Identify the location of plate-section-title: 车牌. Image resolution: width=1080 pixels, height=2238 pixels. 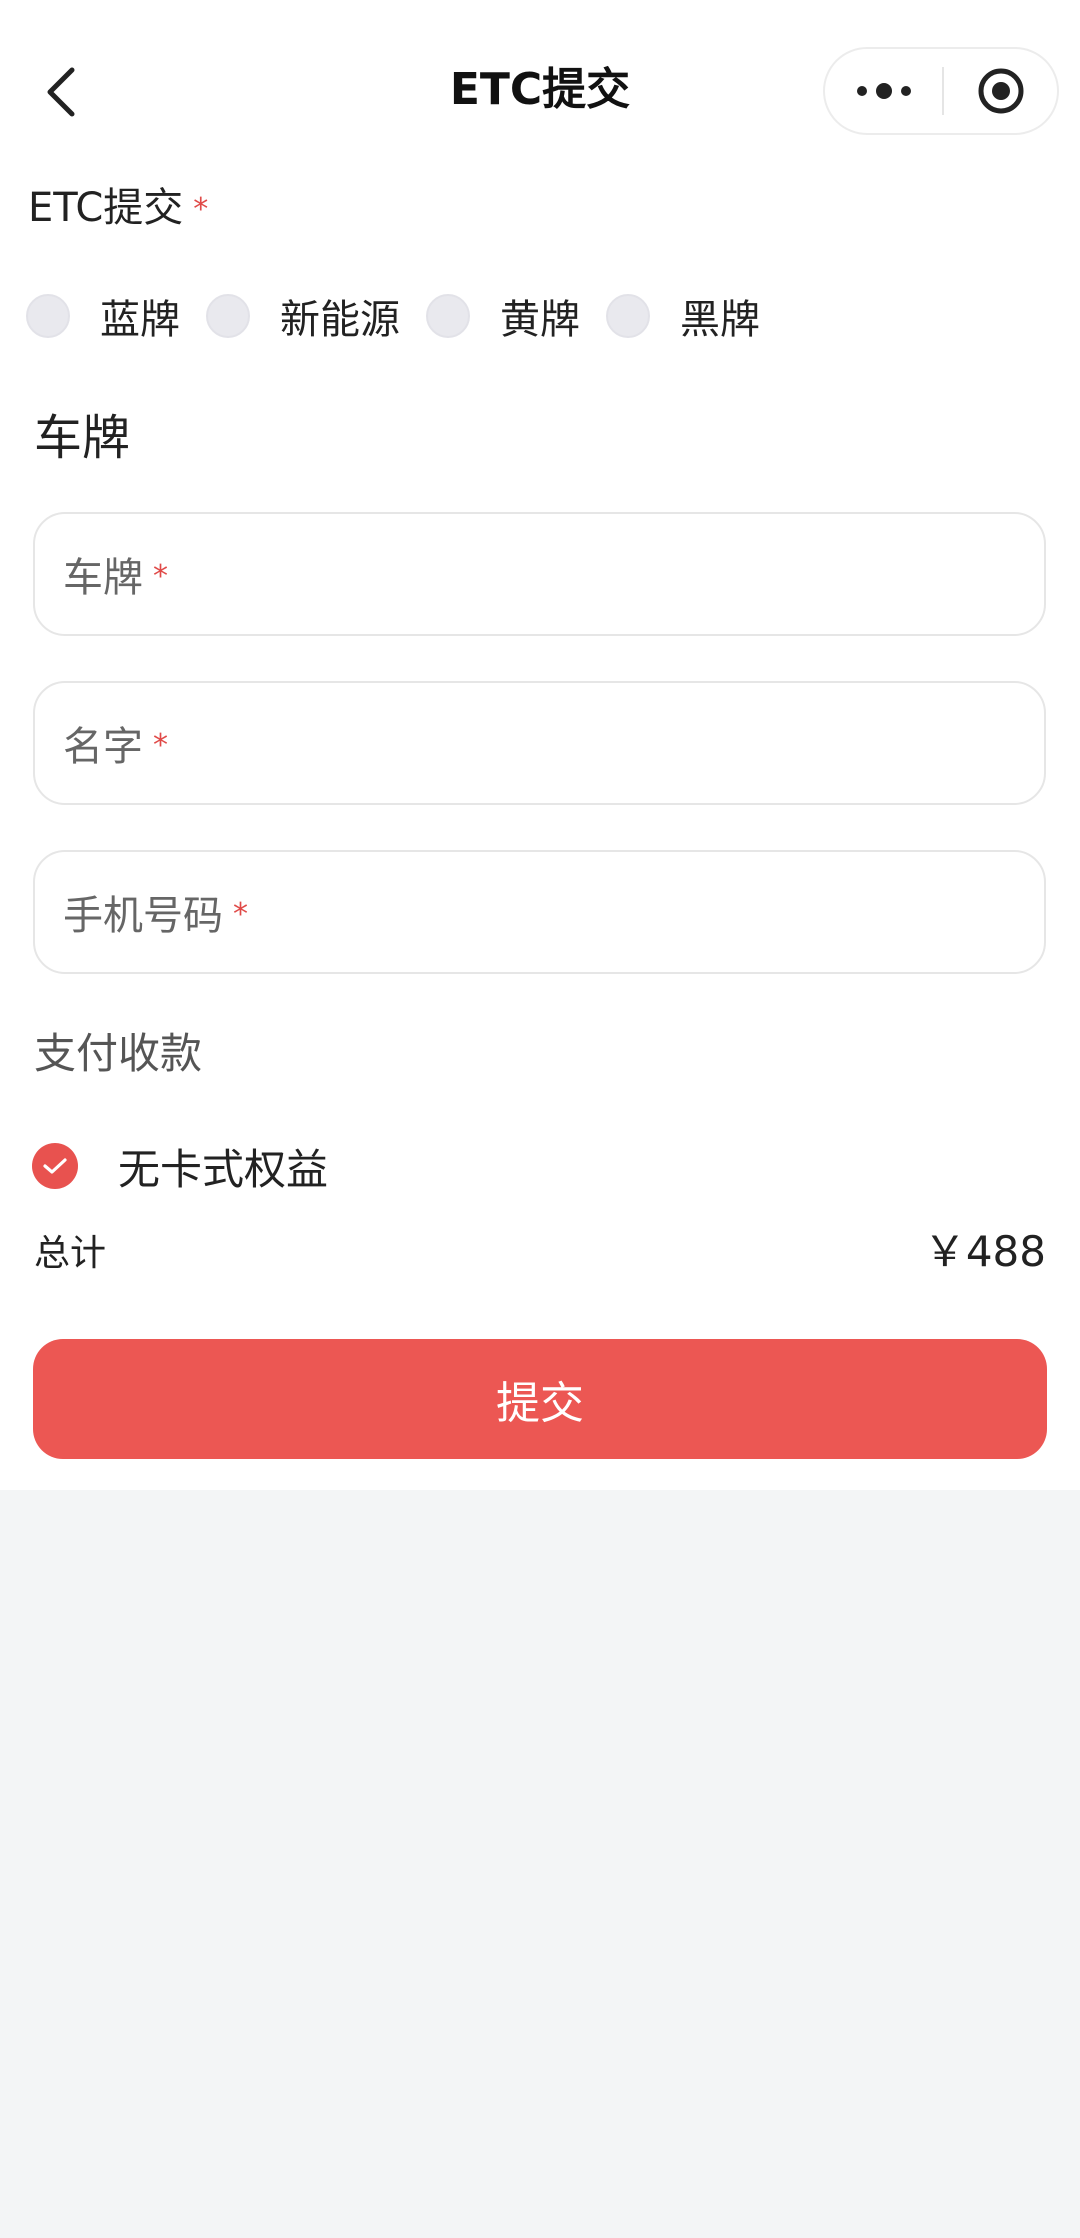
(82, 438).